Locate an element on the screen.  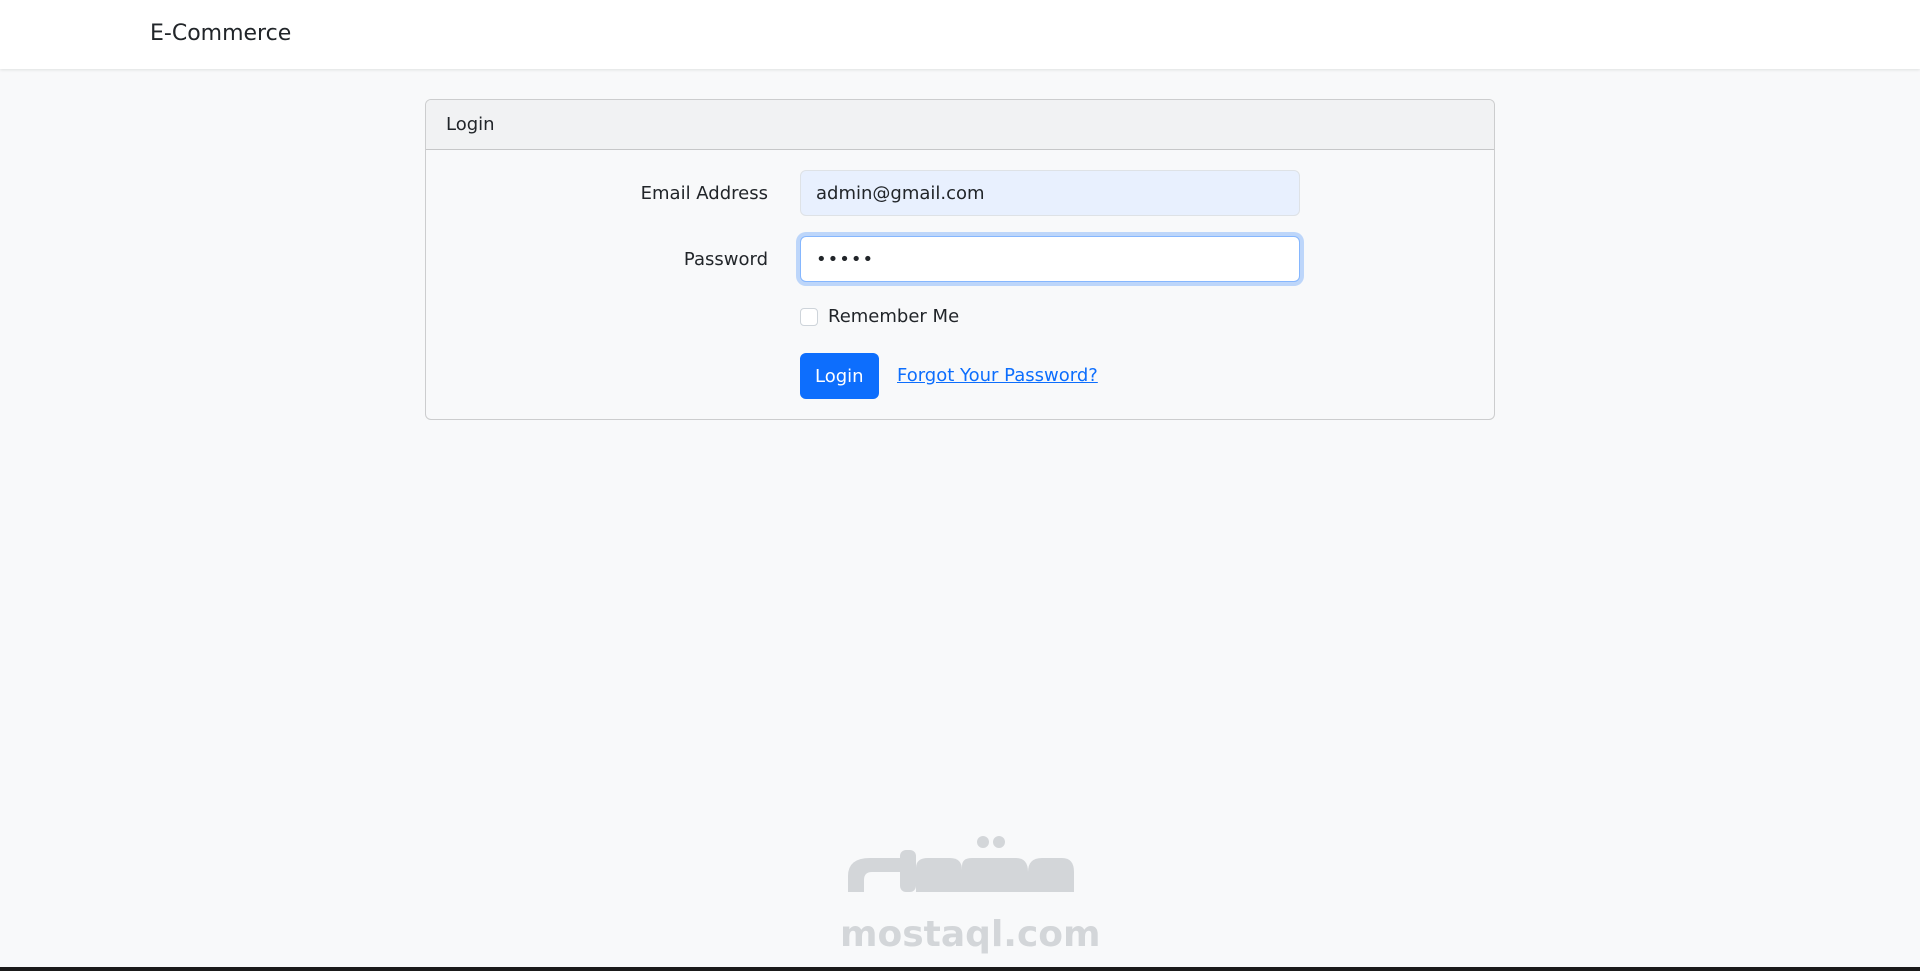
email-field is located at coordinates (1050, 193).